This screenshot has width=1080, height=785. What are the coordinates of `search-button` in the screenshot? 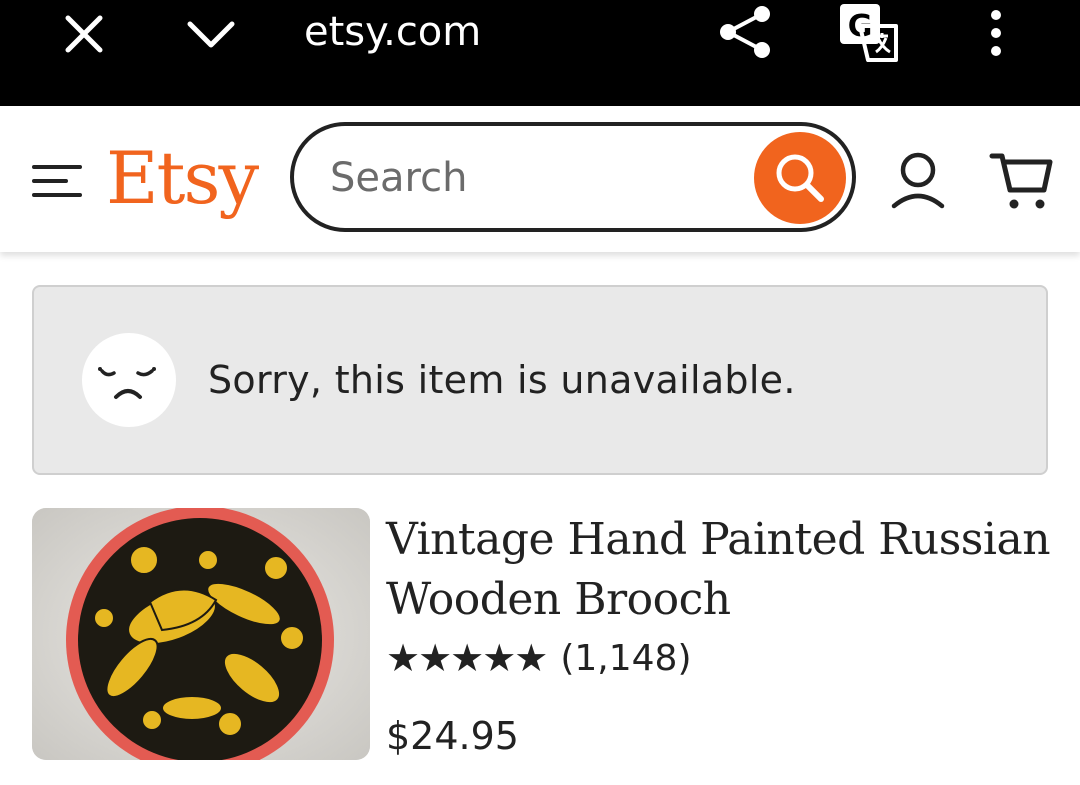 It's located at (800, 178).